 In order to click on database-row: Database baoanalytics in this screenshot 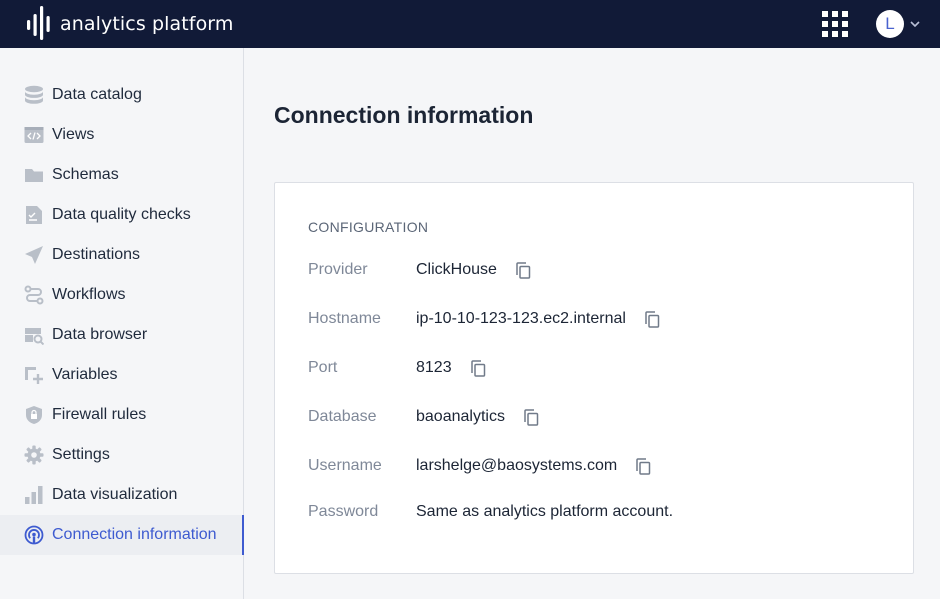, I will do `click(424, 417)`.